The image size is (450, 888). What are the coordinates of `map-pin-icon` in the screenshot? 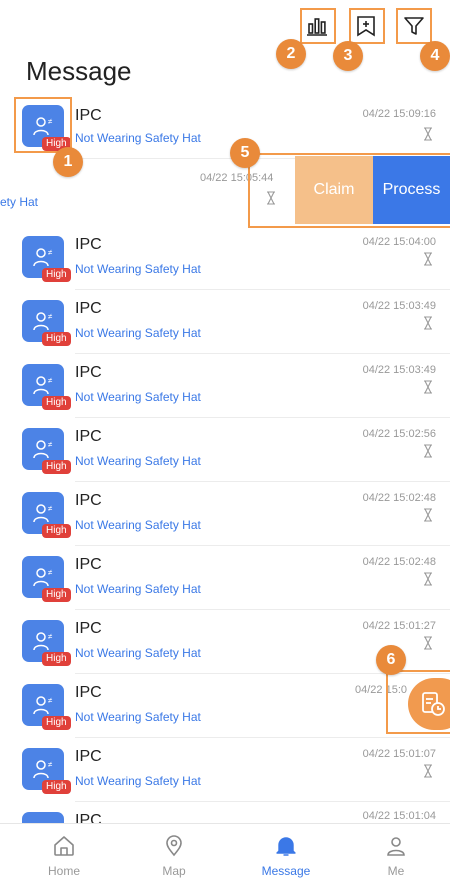 It's located at (174, 846).